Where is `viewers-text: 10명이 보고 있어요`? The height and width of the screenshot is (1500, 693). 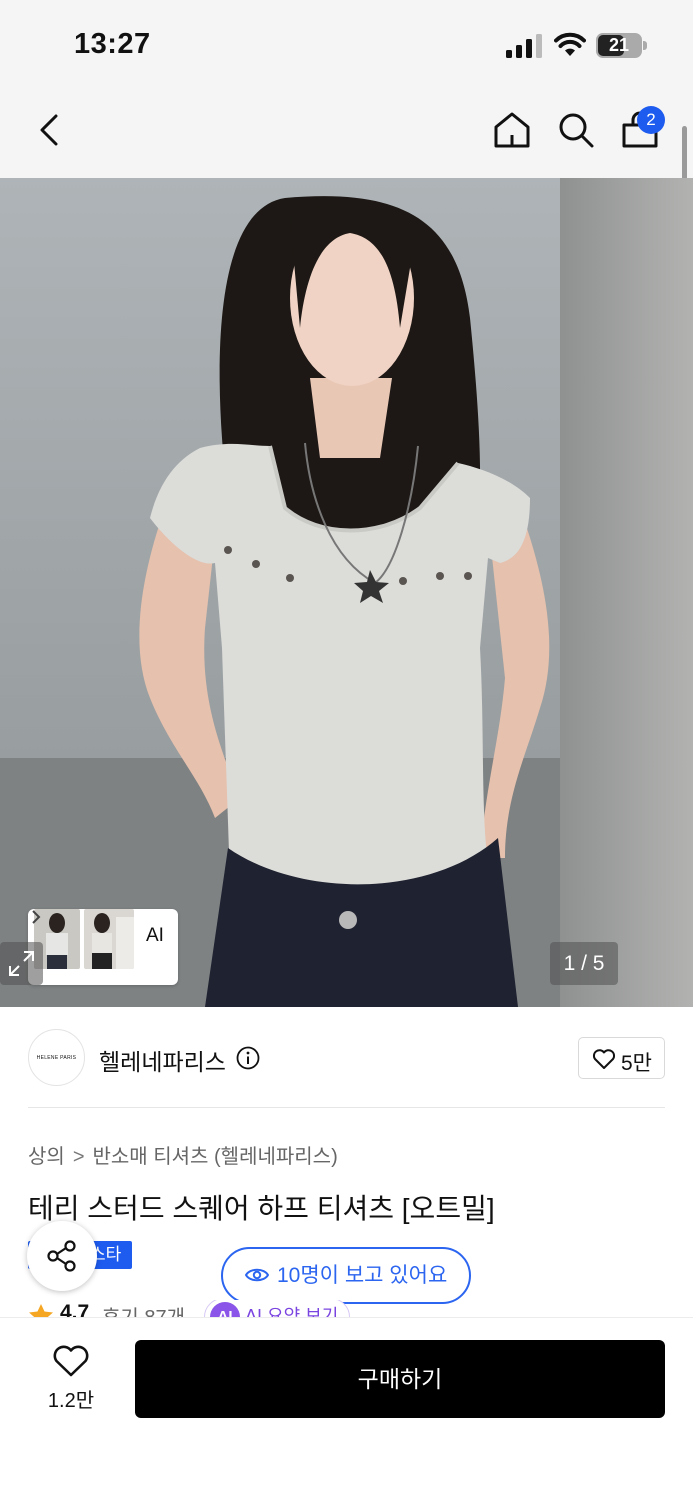
viewers-text: 10명이 보고 있어요 is located at coordinates (362, 1275).